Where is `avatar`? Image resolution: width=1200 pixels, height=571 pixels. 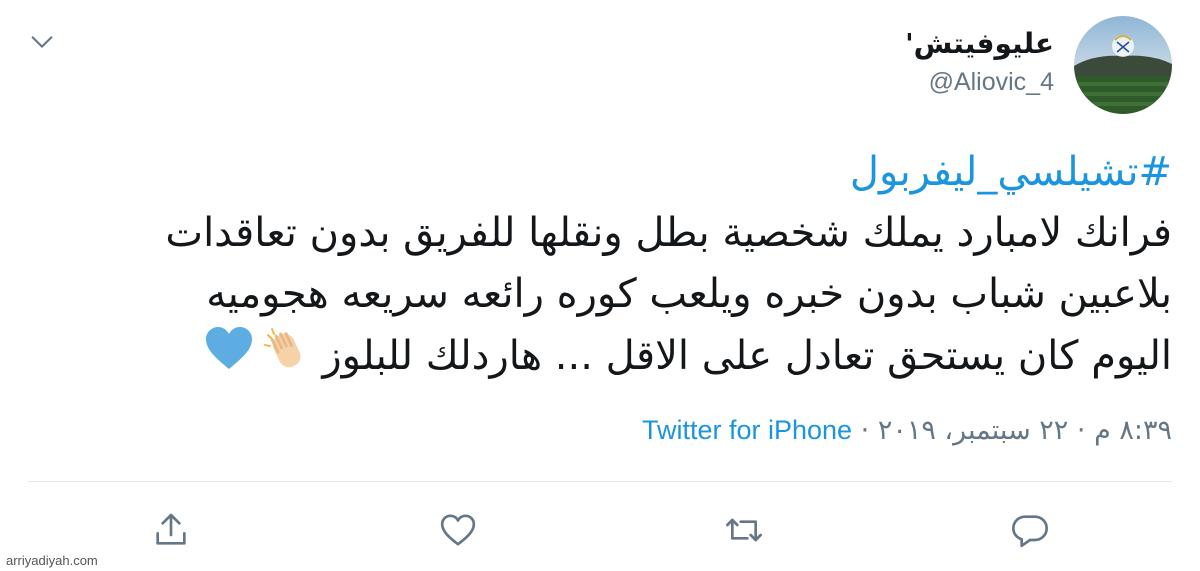 avatar is located at coordinates (1123, 65).